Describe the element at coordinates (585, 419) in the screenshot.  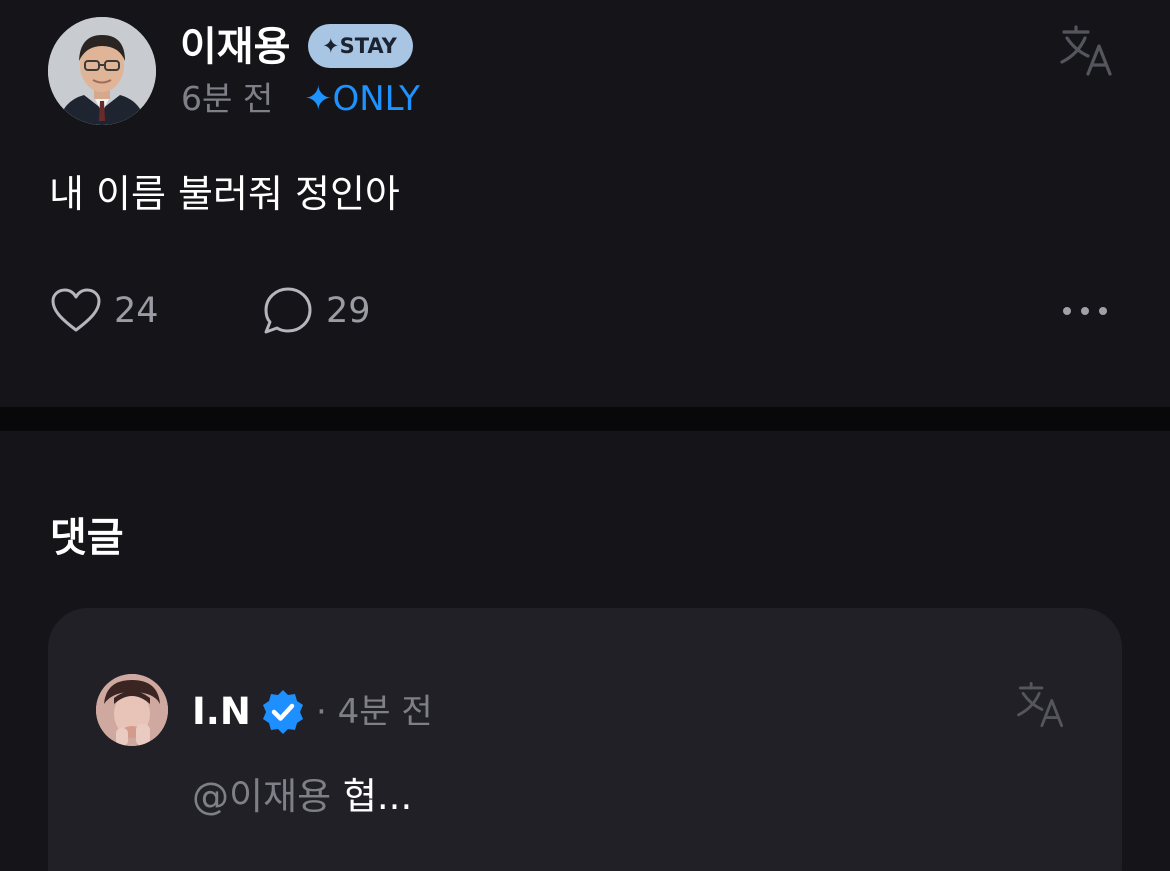
I see `section-divider` at that location.